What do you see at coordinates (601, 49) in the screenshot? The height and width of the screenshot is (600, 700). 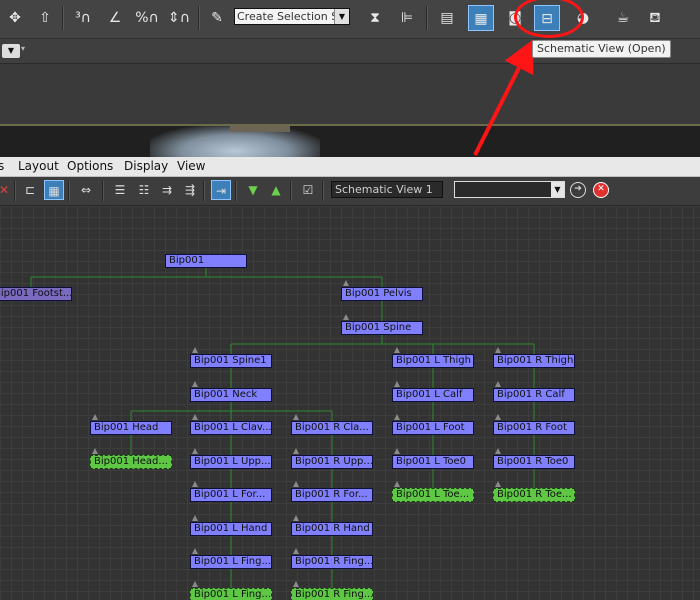 I see `schematic-view-tooltip: Schematic View (Open)` at bounding box center [601, 49].